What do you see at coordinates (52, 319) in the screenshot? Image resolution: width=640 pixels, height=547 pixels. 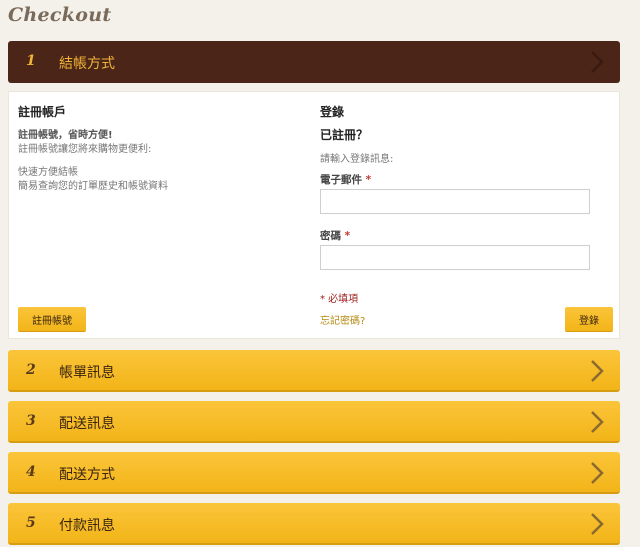 I see `register-button: 註冊帳號` at bounding box center [52, 319].